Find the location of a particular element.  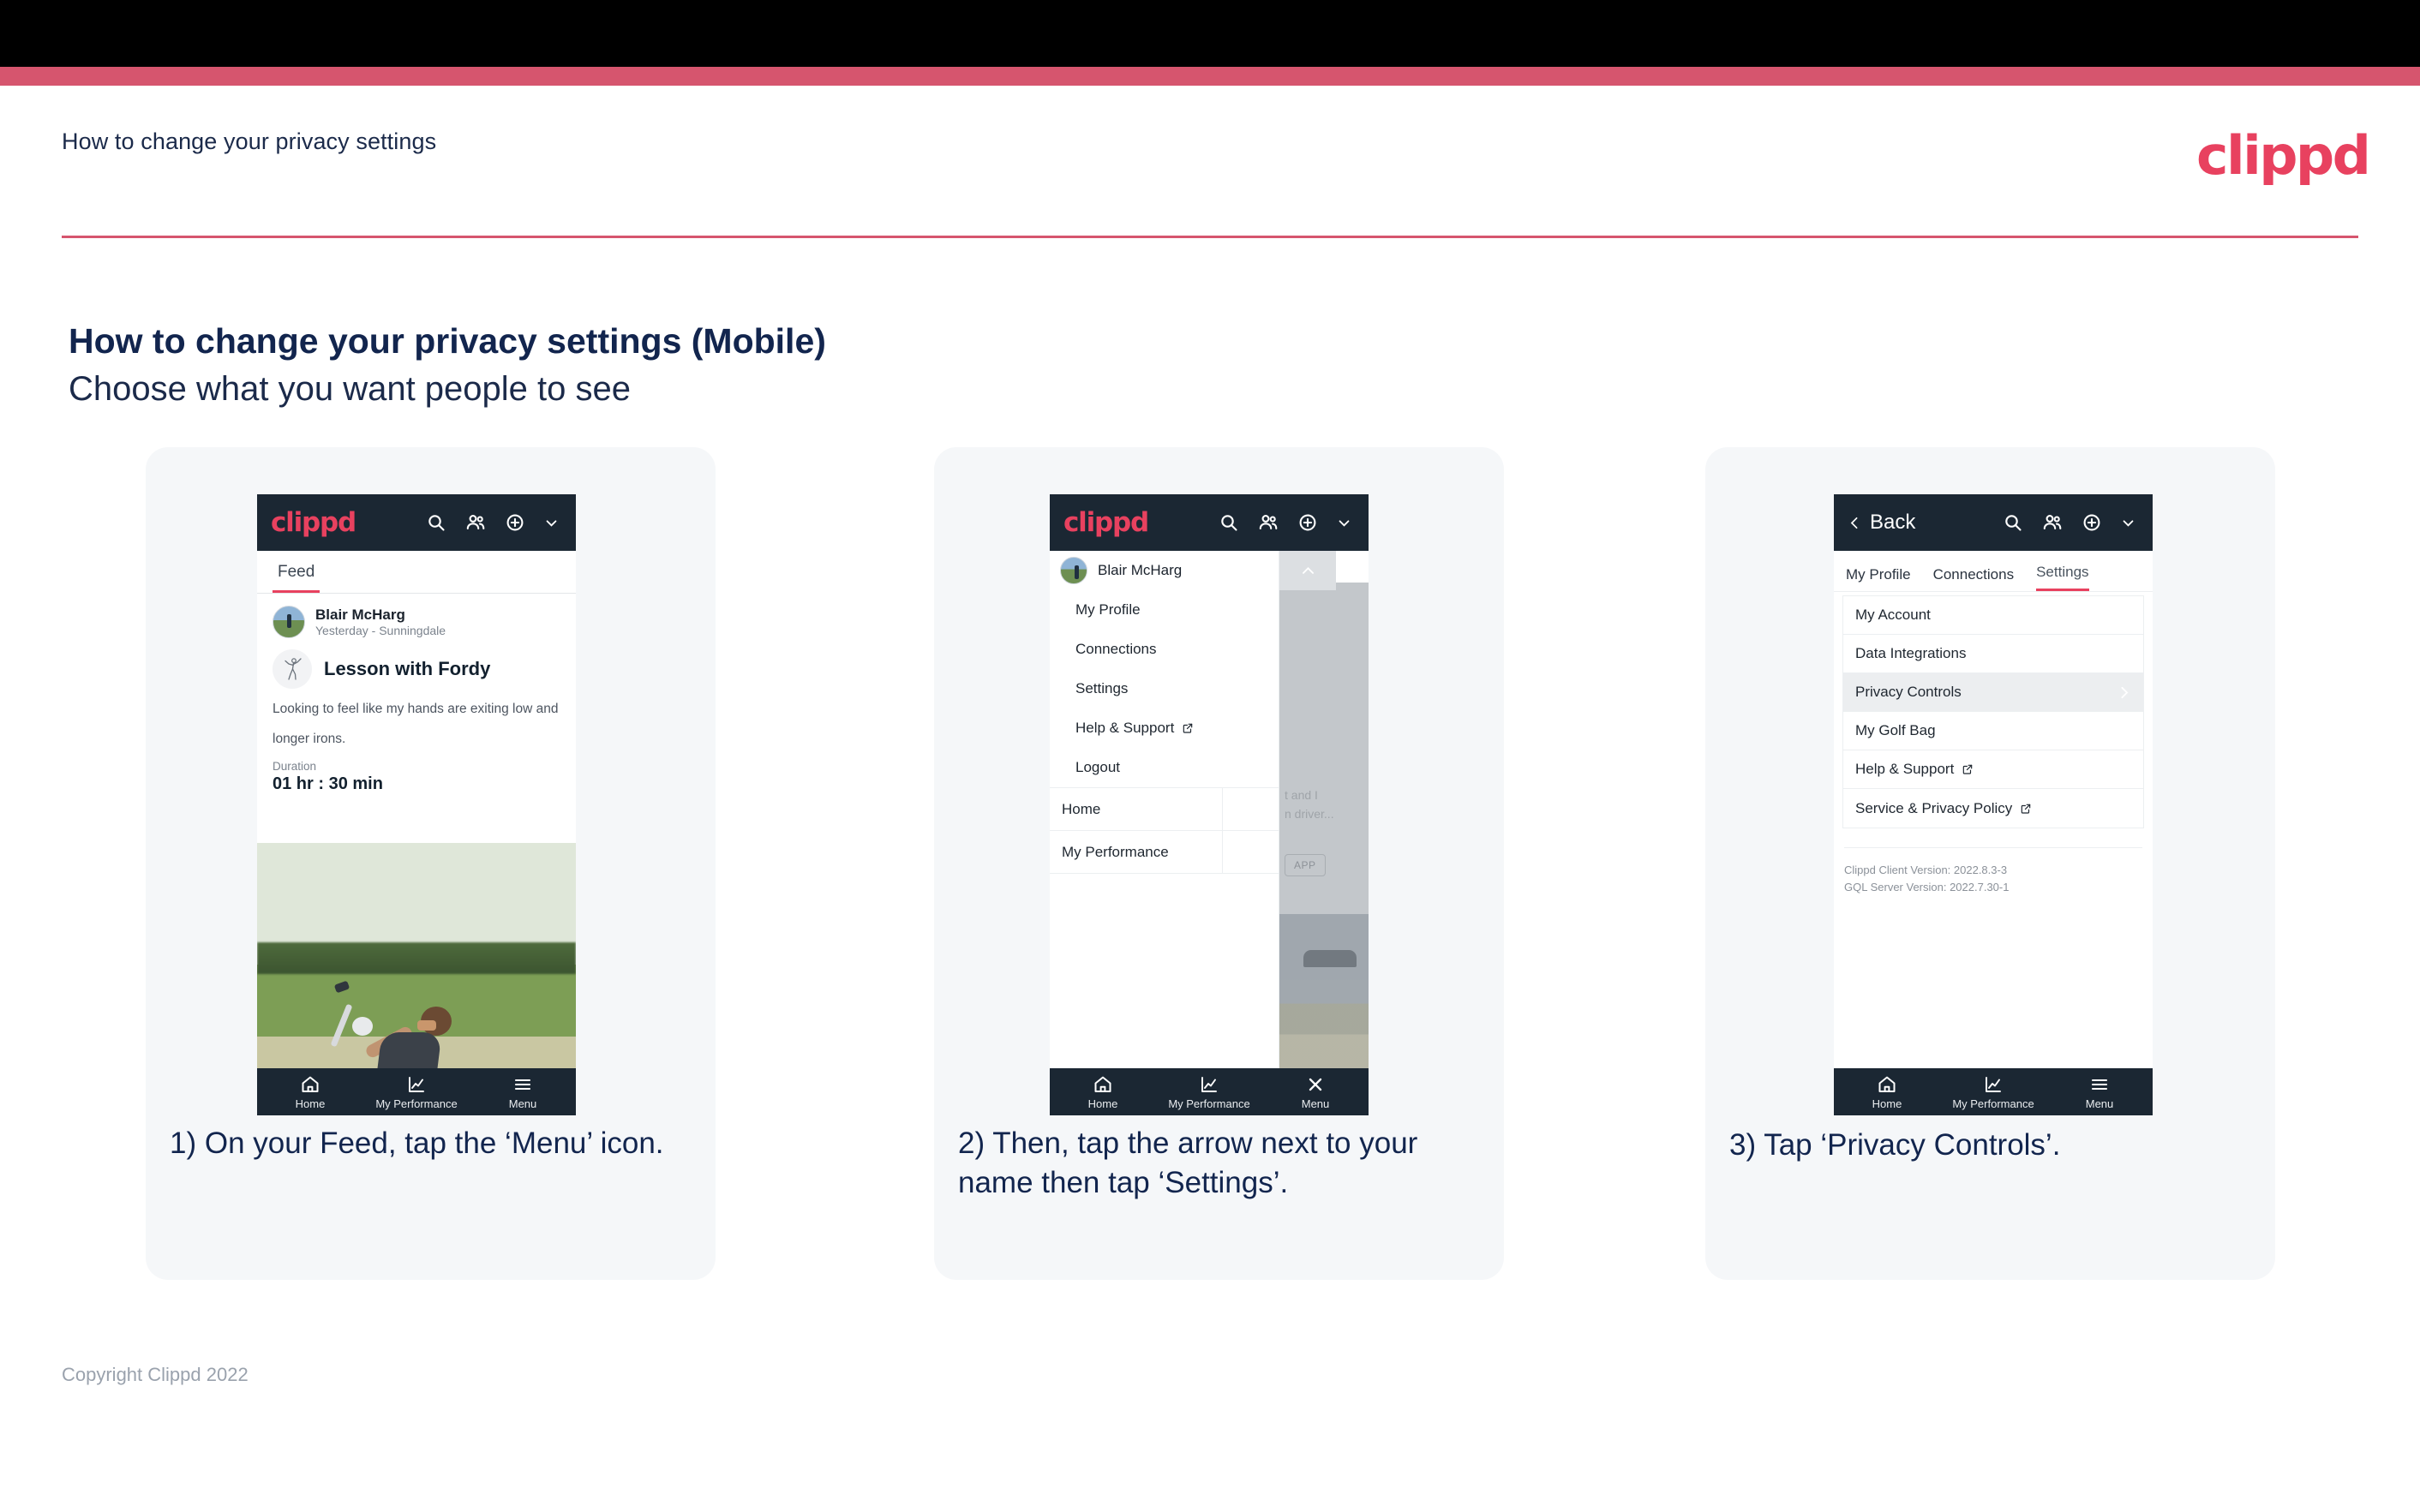

underlay-photo is located at coordinates (1324, 991).